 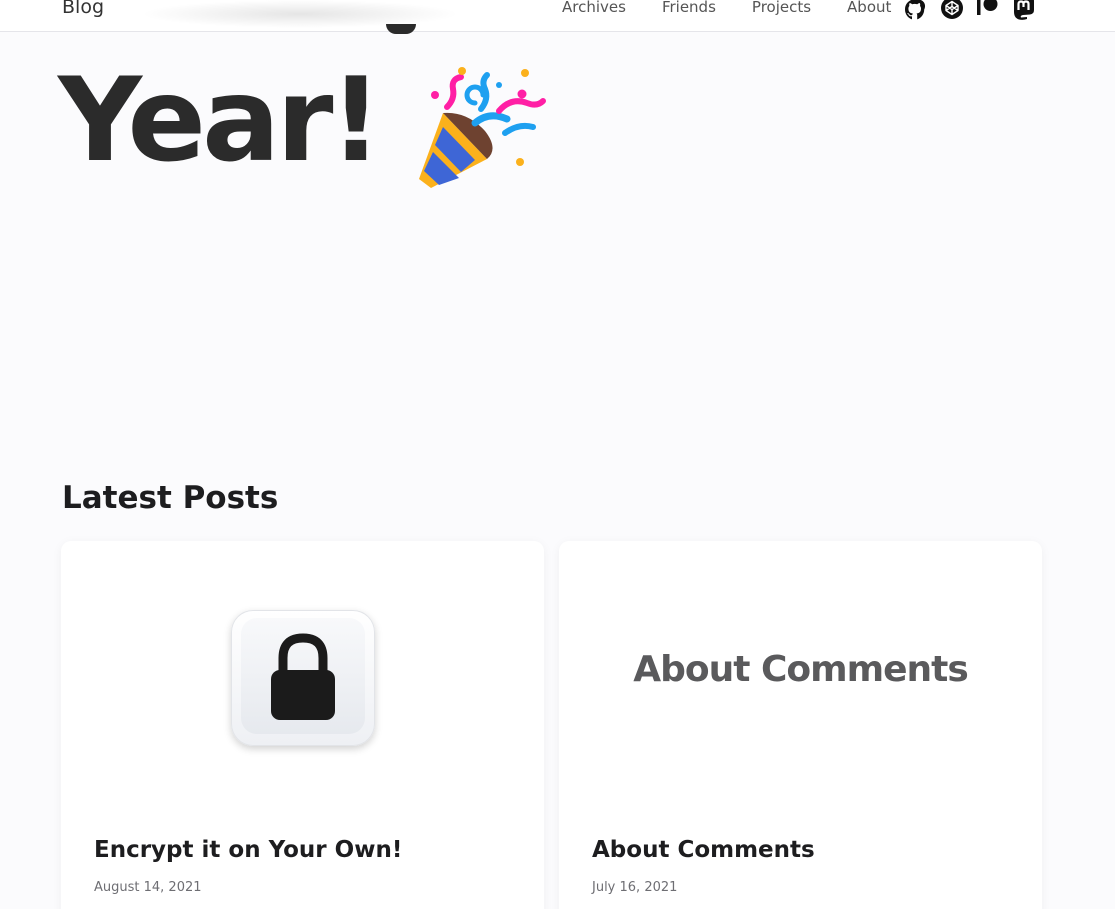 What do you see at coordinates (401, 29) in the screenshot?
I see `hero-letter-fragment` at bounding box center [401, 29].